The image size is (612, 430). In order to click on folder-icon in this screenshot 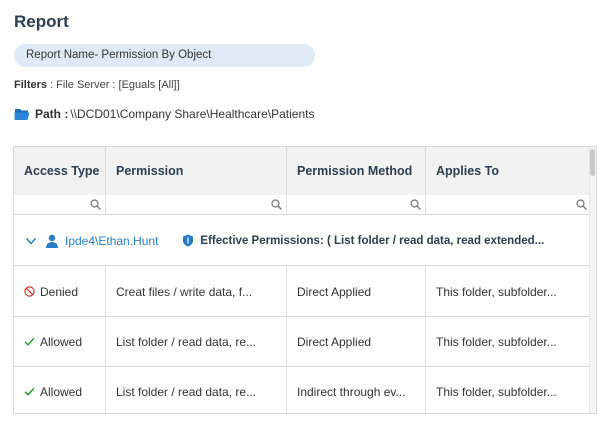, I will do `click(22, 114)`.